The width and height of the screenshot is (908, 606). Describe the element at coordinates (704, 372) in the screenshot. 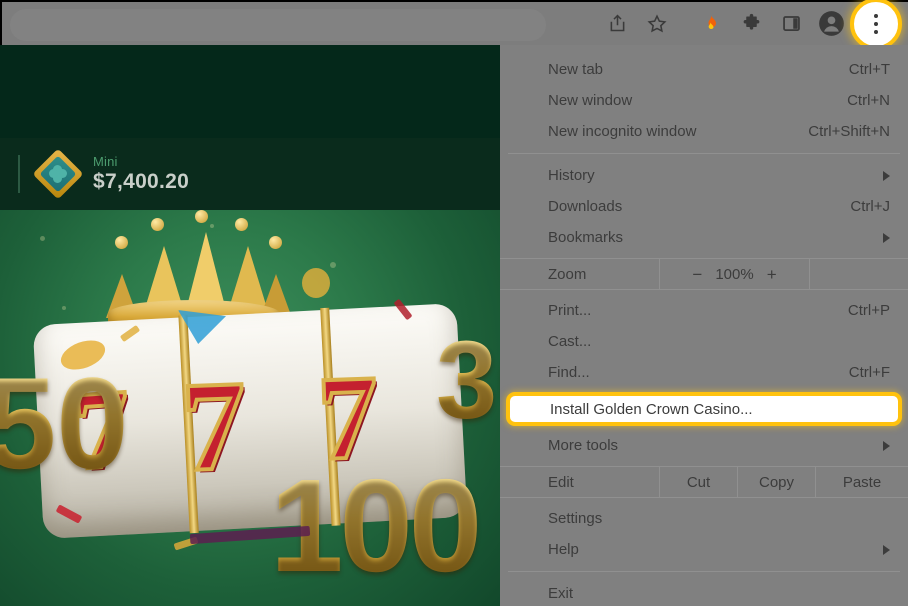

I see `menu-item-find: Find... Ctrl+F` at that location.